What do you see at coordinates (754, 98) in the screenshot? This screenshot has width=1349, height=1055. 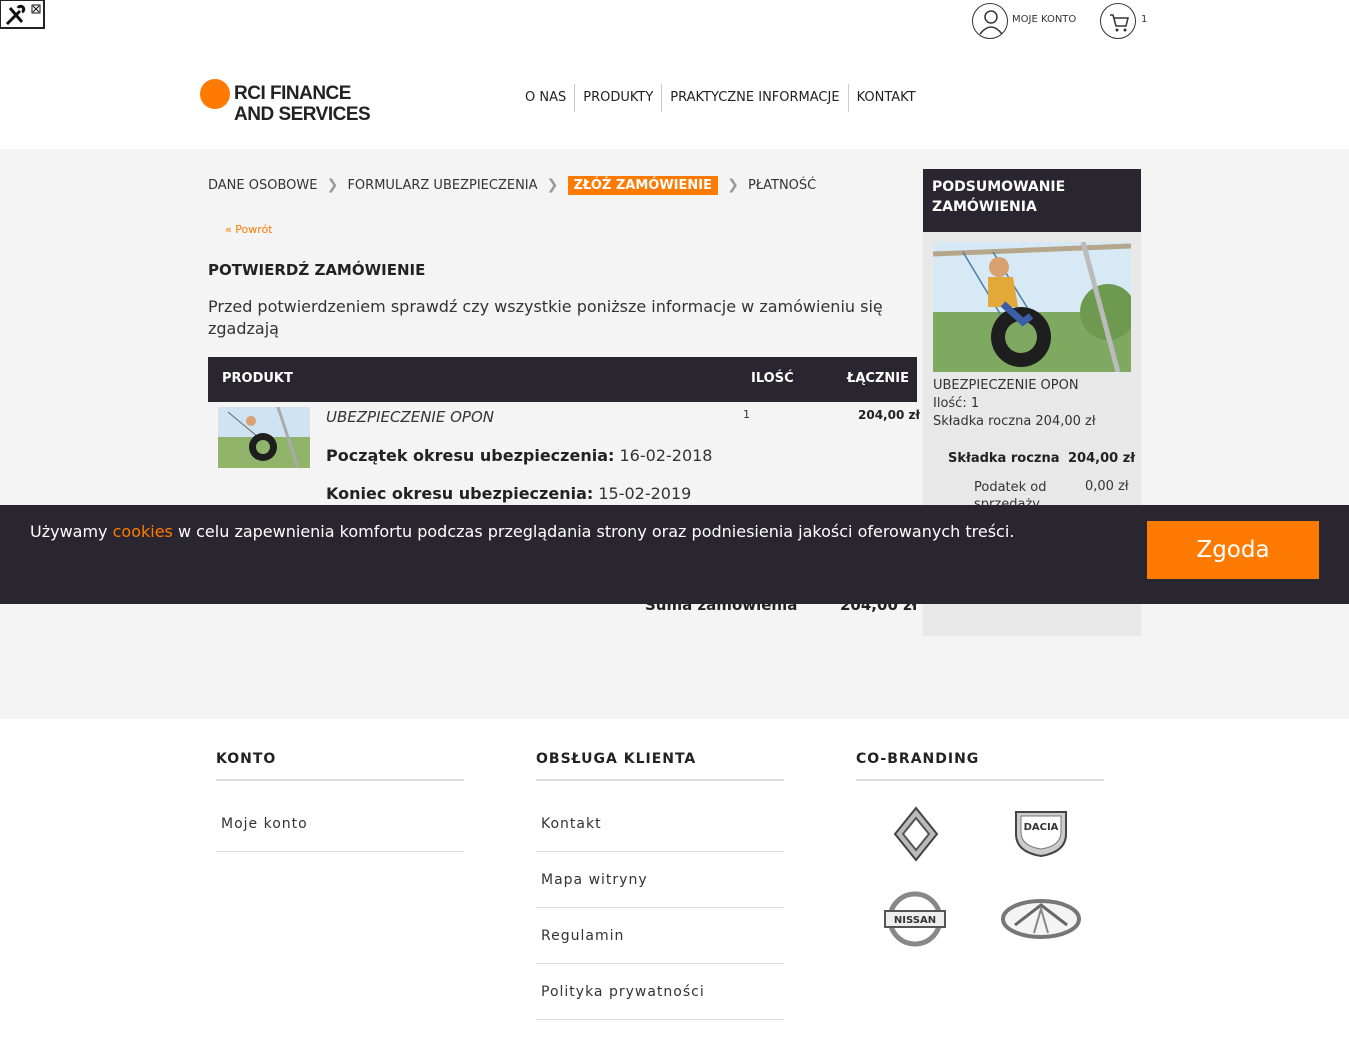 I see `nav-praktyczne-informacje: PRAKTYCZNE INFORMACJE` at bounding box center [754, 98].